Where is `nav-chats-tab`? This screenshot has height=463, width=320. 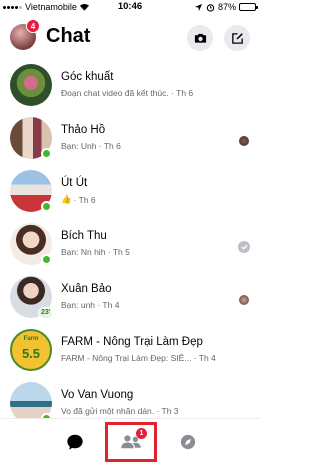
nav-chats-tab is located at coordinates (75, 441).